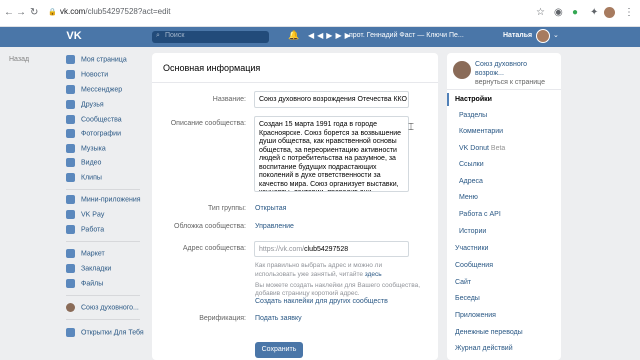 This screenshot has height=360, width=640. I want to click on sidebar-item-messenger: Мессенджер, so click(94, 91).